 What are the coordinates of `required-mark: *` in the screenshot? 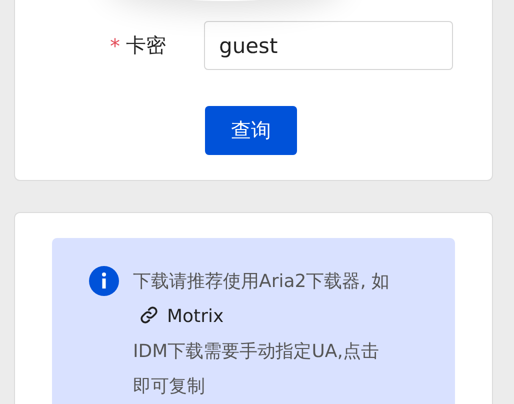 It's located at (115, 46).